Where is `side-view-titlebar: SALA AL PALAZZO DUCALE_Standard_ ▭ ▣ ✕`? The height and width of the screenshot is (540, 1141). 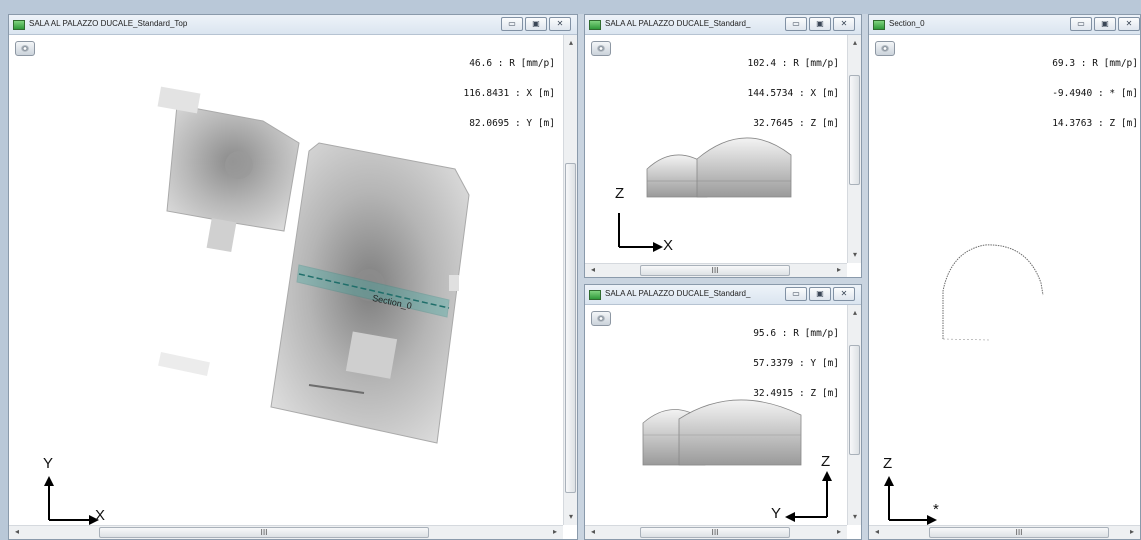
side-view-titlebar: SALA AL PALAZZO DUCALE_Standard_ ▭ ▣ ✕ is located at coordinates (723, 295).